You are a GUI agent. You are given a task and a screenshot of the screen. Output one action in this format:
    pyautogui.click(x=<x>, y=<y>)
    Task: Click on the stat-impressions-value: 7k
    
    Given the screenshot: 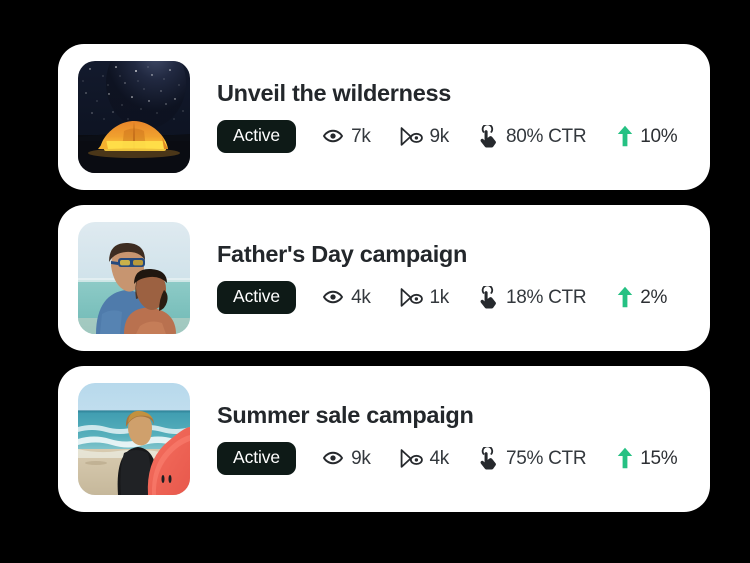 What is the action you would take?
    pyautogui.click(x=361, y=136)
    